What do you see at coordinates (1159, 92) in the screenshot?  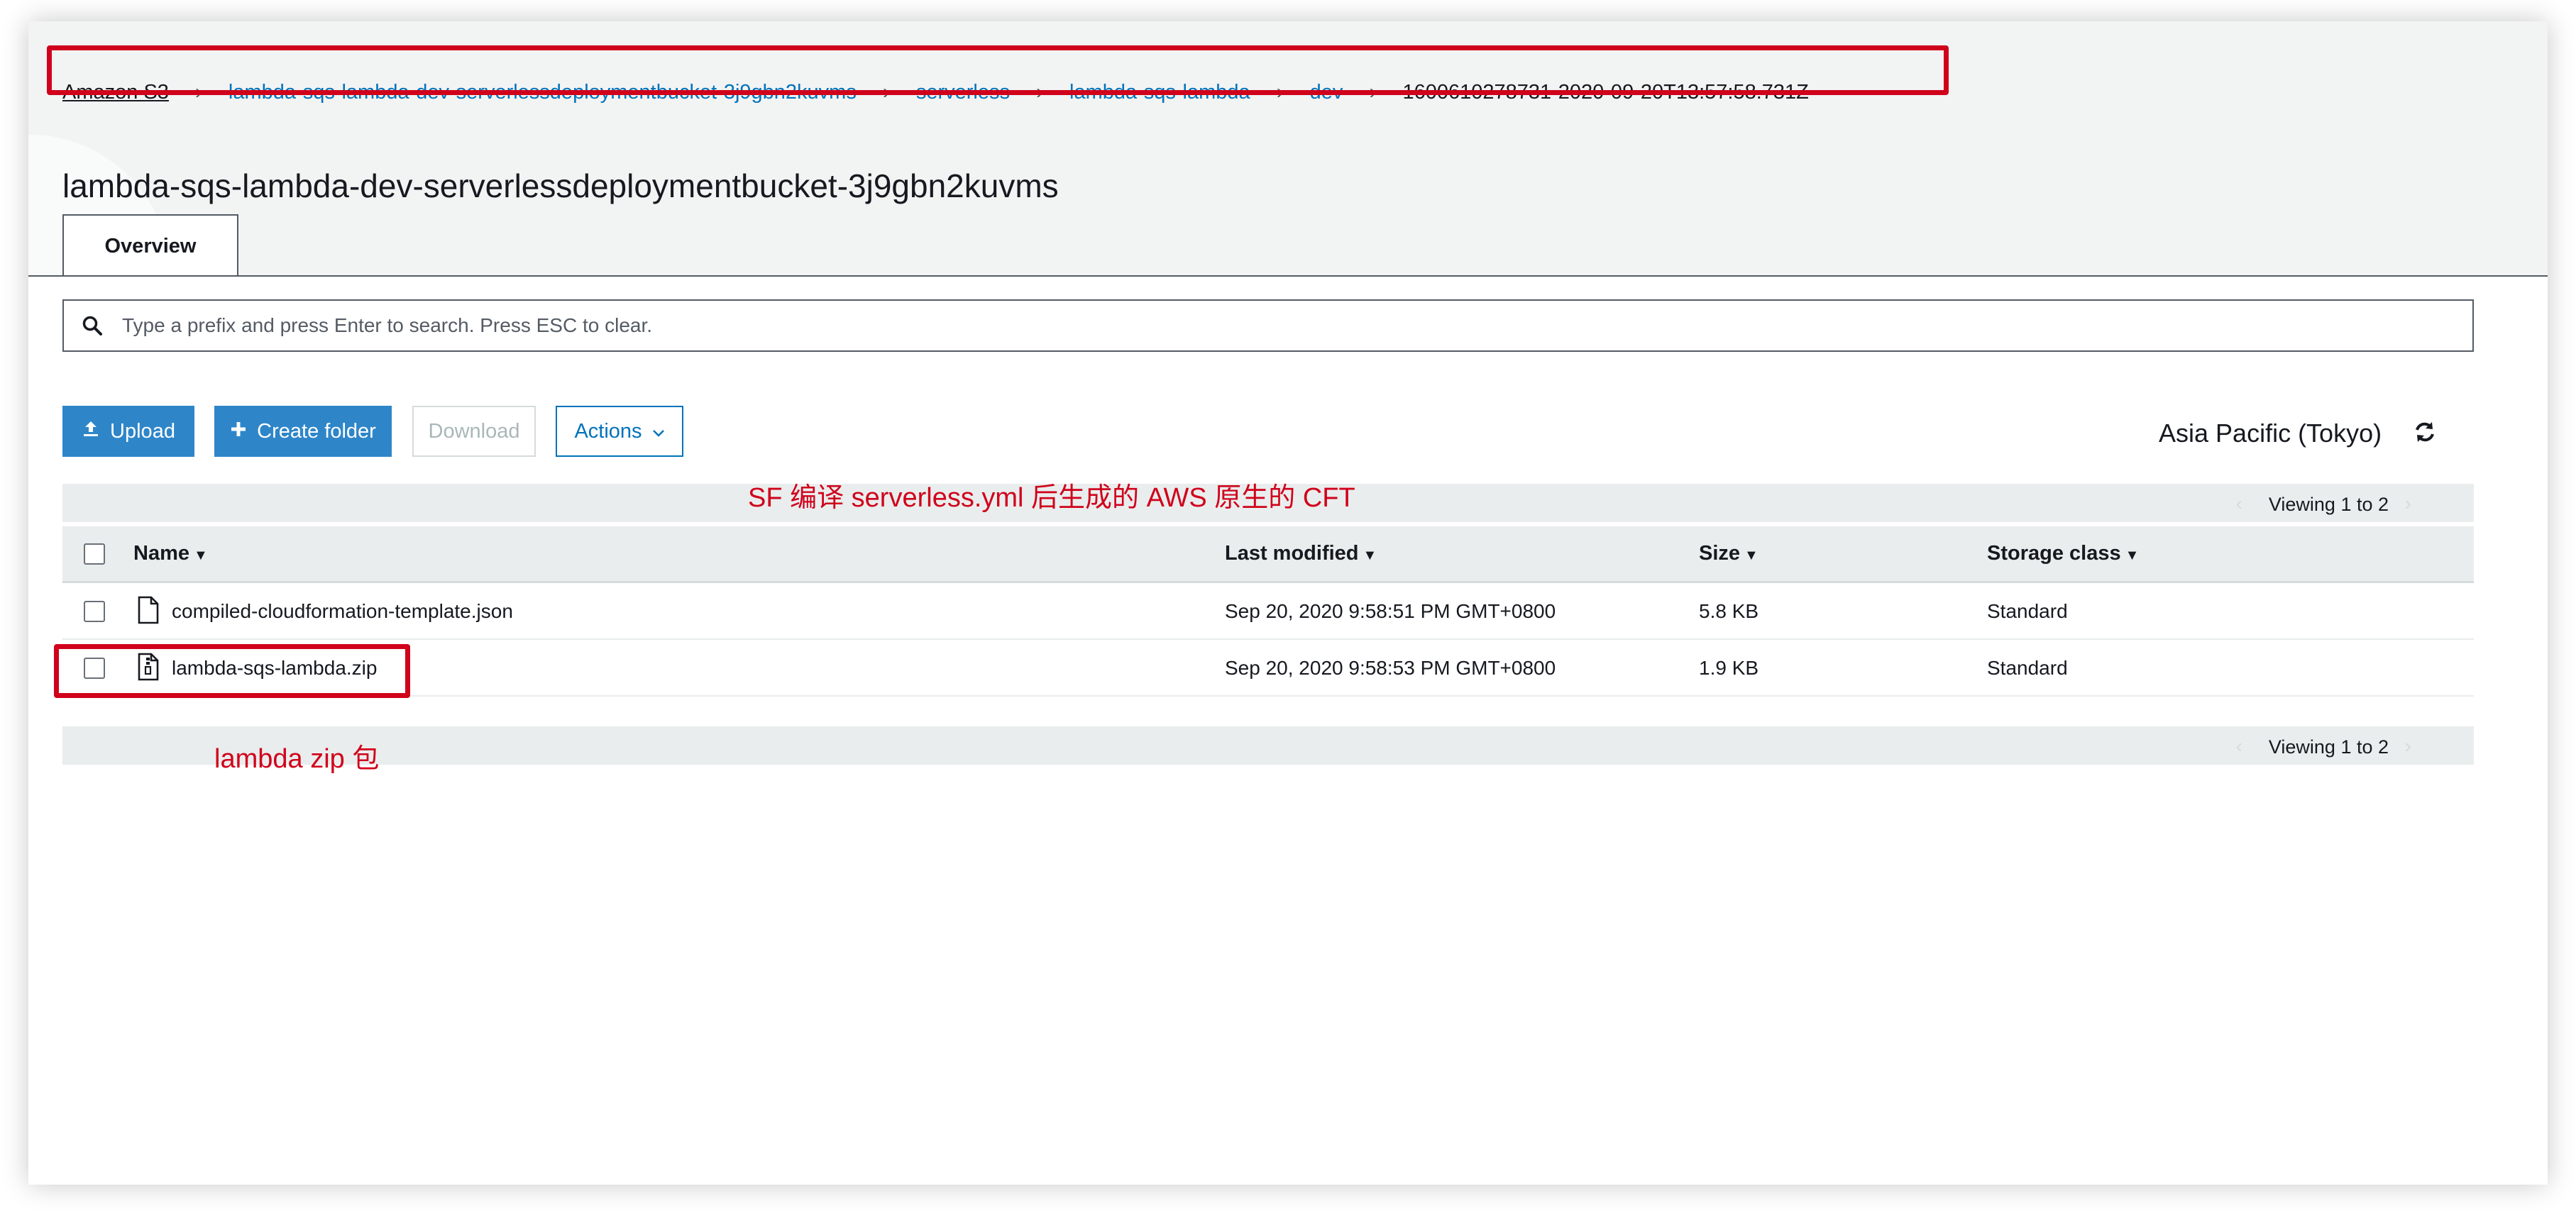 I see `breadcrumb-lambda-sqs-lambda: lambda-sqs-lambda` at bounding box center [1159, 92].